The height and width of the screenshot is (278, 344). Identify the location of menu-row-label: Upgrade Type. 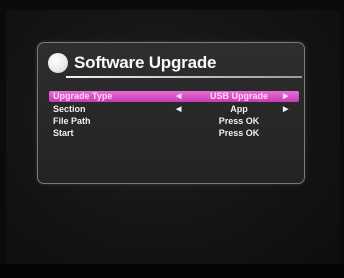
(83, 96).